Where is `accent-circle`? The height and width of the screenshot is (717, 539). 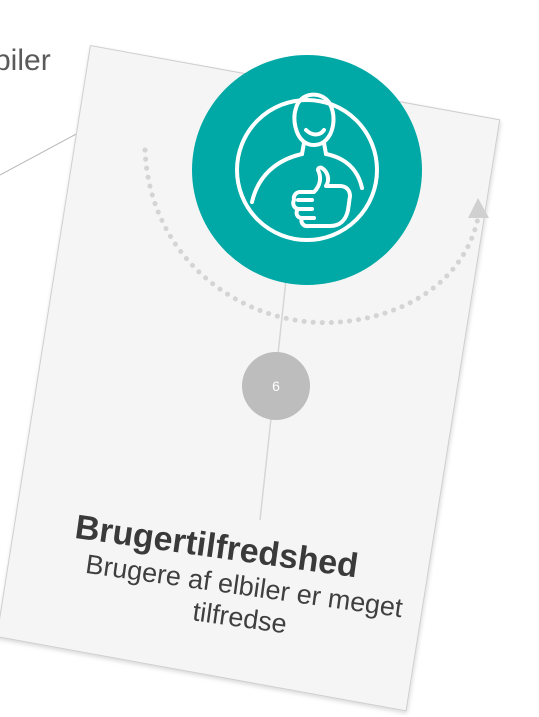
accent-circle is located at coordinates (307, 170).